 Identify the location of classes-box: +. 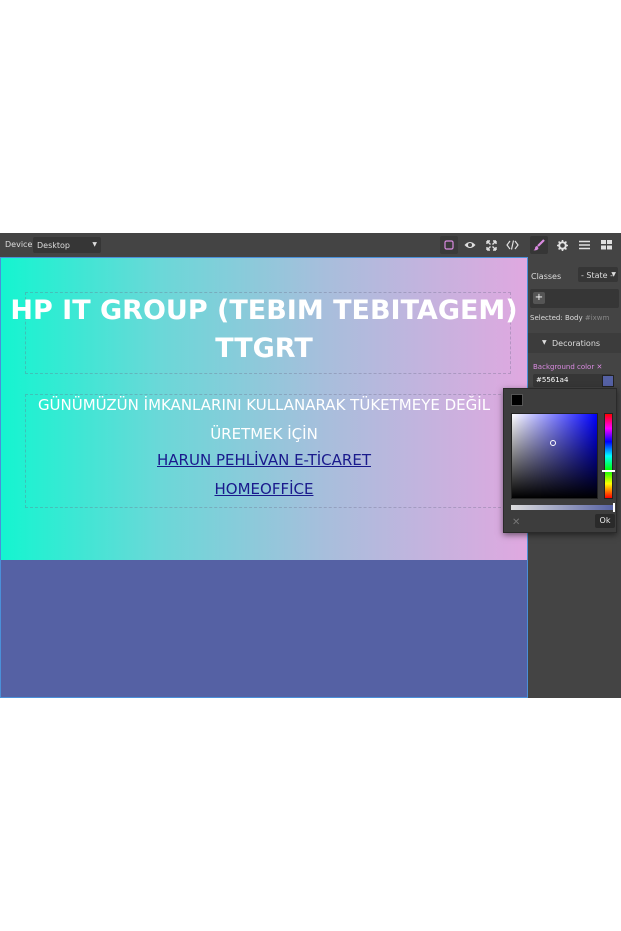
(574, 298).